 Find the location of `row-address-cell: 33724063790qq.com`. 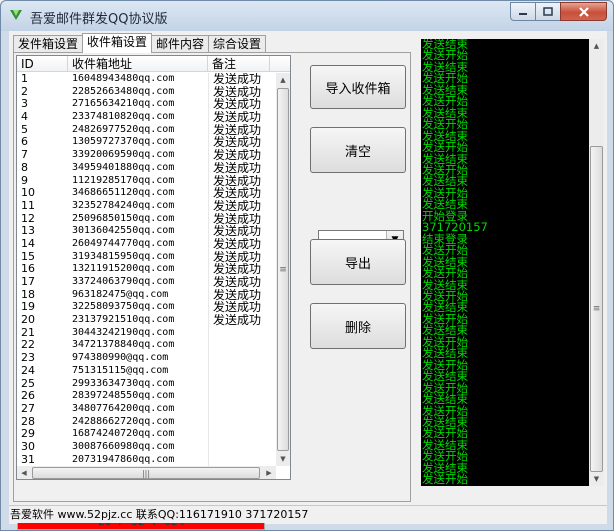

row-address-cell: 33724063790qq.com is located at coordinates (123, 281).